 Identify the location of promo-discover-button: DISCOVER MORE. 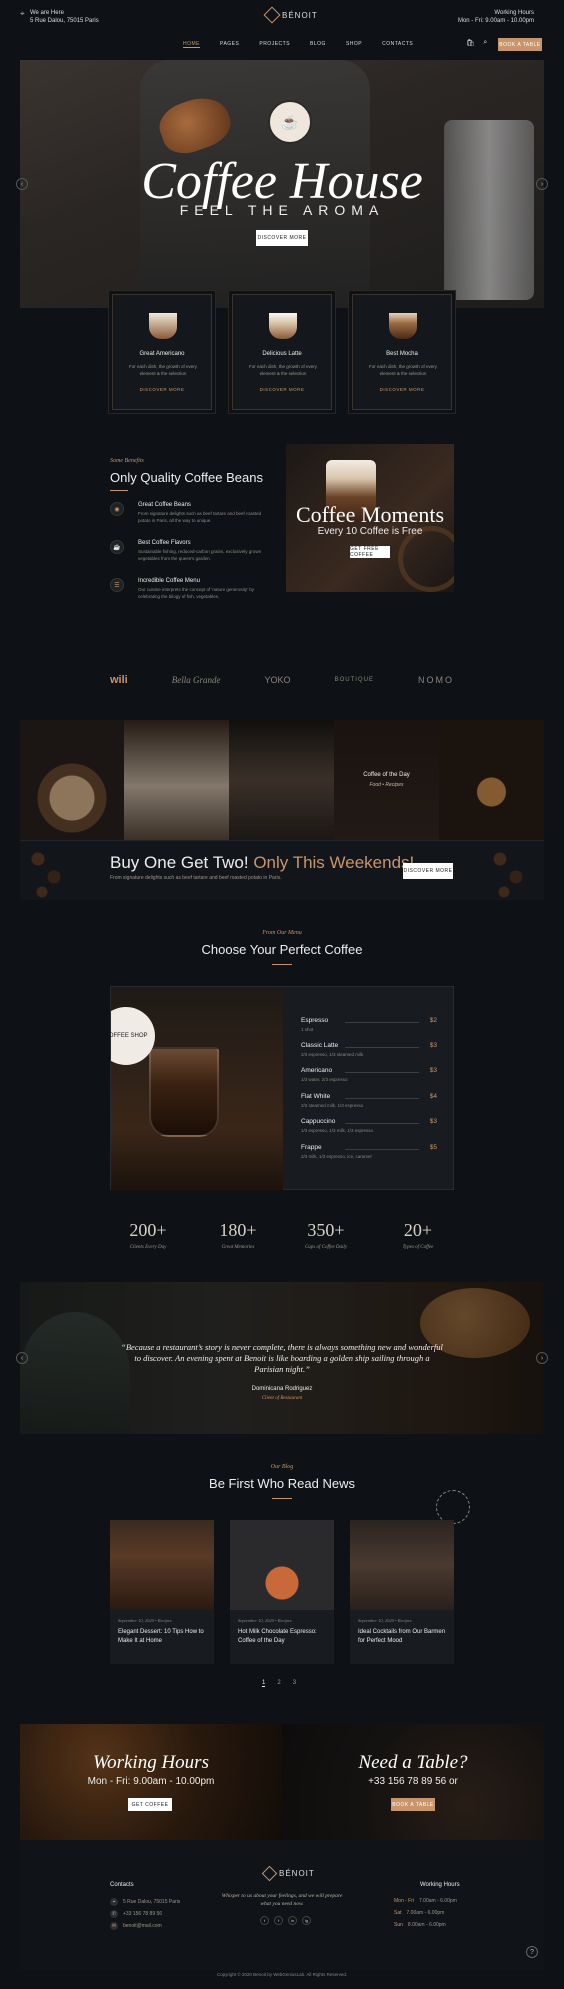
(428, 871).